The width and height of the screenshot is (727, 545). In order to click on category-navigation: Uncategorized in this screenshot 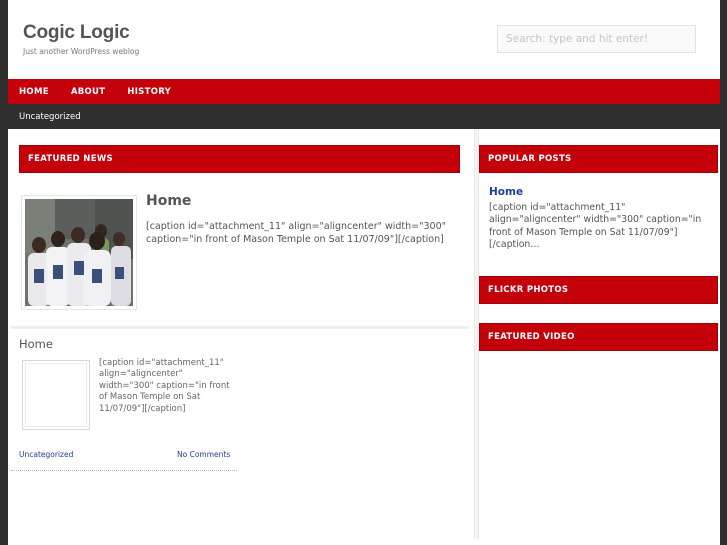, I will do `click(364, 116)`.